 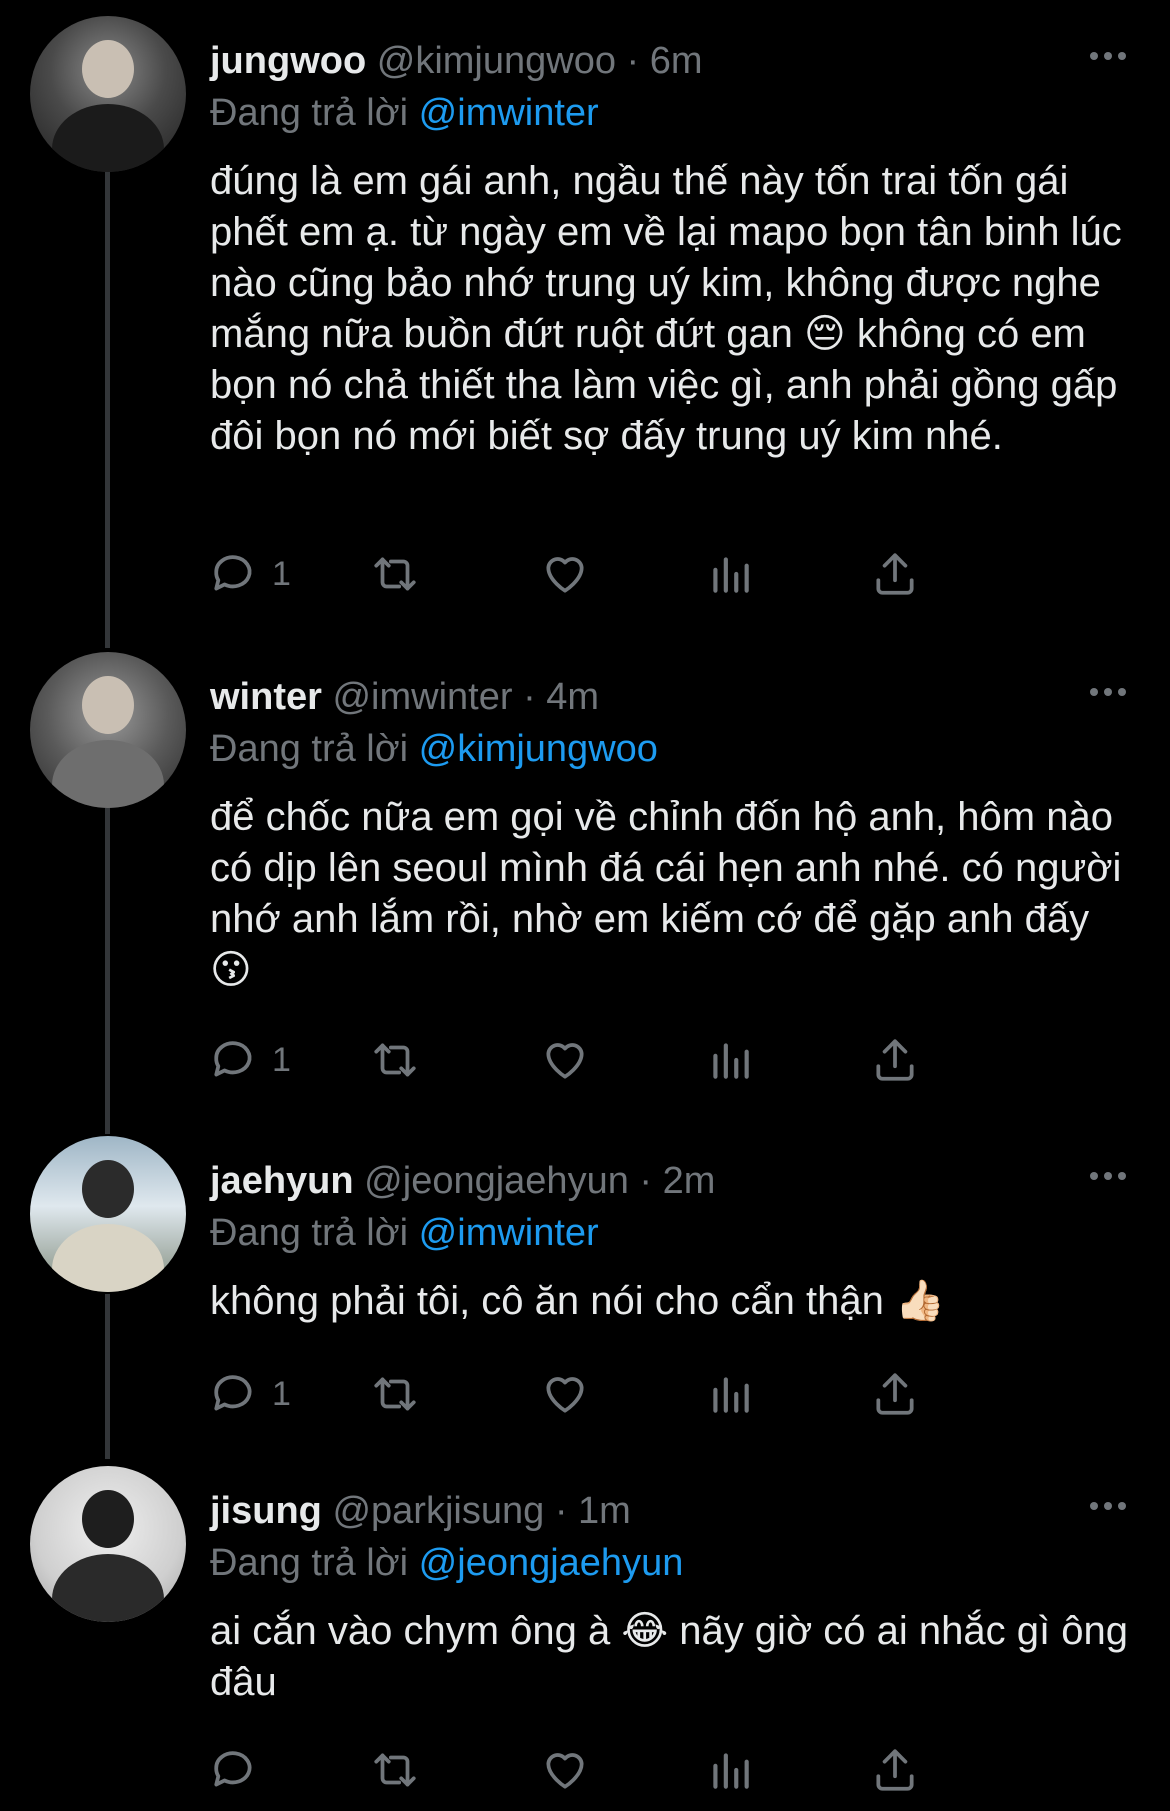 What do you see at coordinates (650, 1770) in the screenshot?
I see `tweet-actions` at bounding box center [650, 1770].